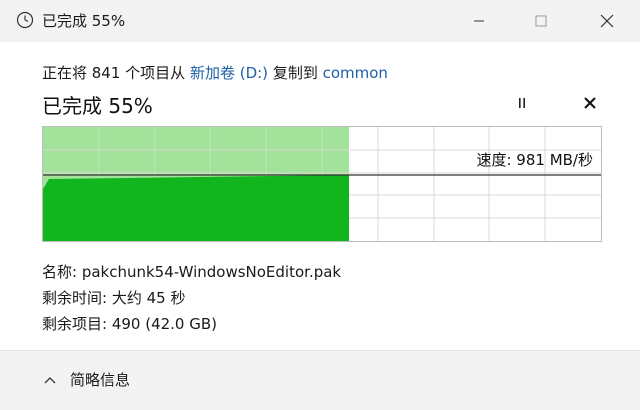 This screenshot has height=410, width=640. I want to click on time-remaining: 剩余时间: 大约 45 秒, so click(114, 298).